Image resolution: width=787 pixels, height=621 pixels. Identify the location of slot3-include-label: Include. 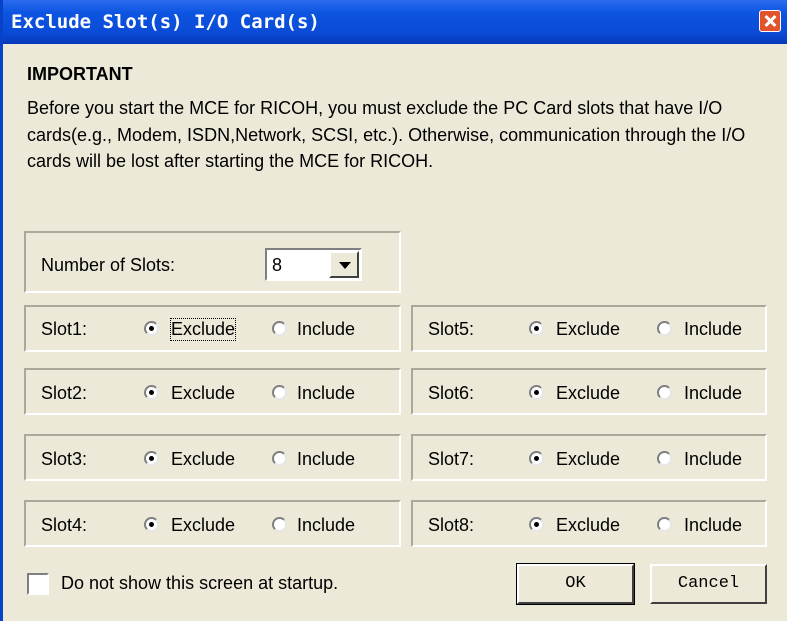
(326, 459).